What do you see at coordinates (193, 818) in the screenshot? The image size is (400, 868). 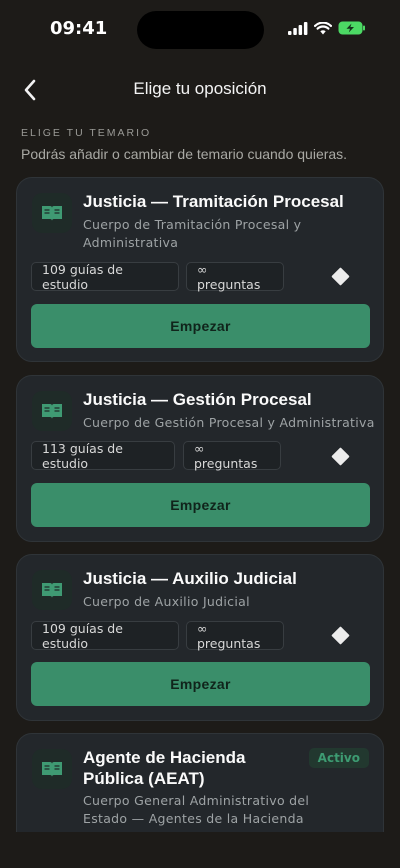 I see `card-subtitle-line: Estado — Agentes de la Hacienda` at bounding box center [193, 818].